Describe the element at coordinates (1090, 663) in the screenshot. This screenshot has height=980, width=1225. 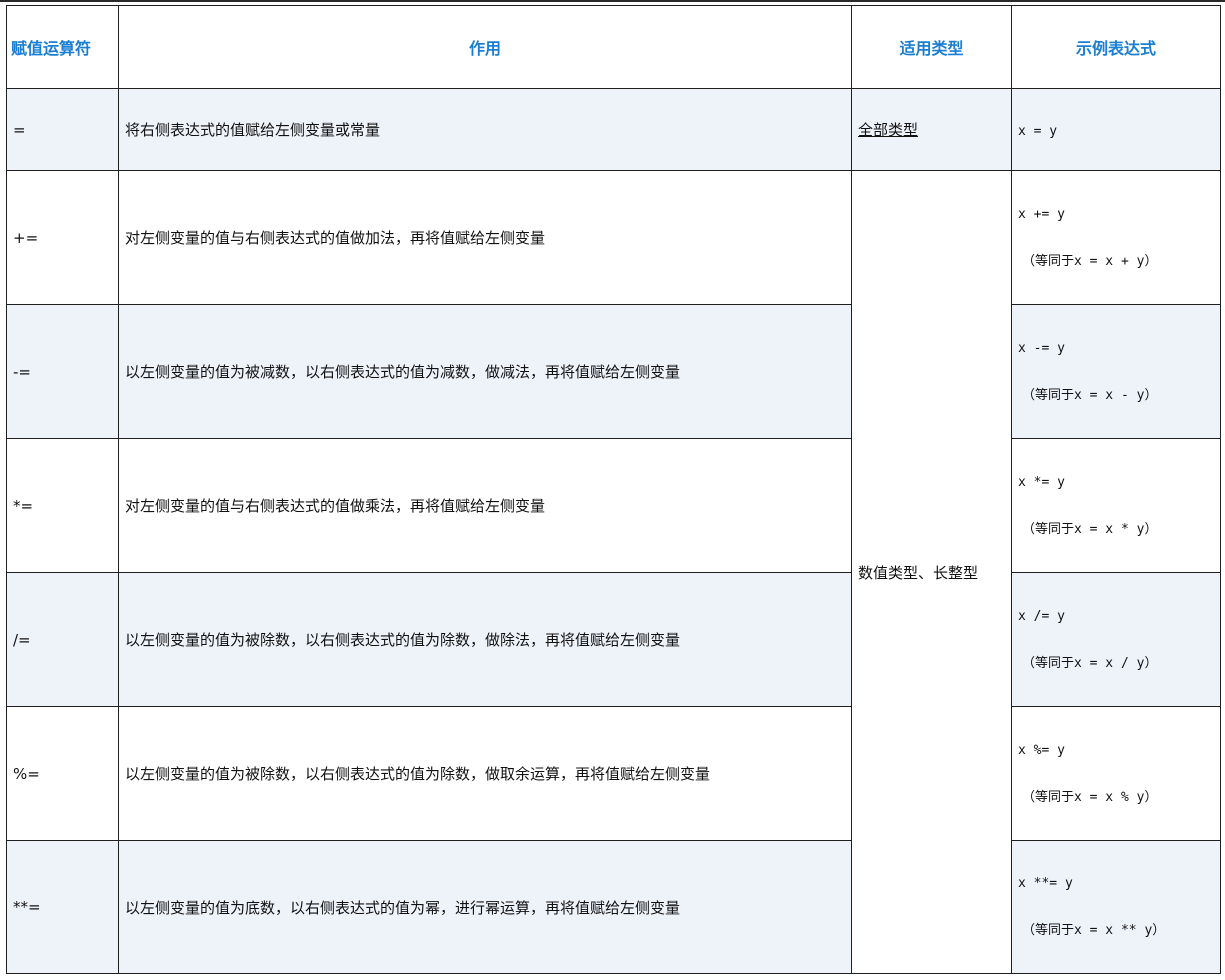
I see `example-line-2: （等同于x = x / y）` at that location.